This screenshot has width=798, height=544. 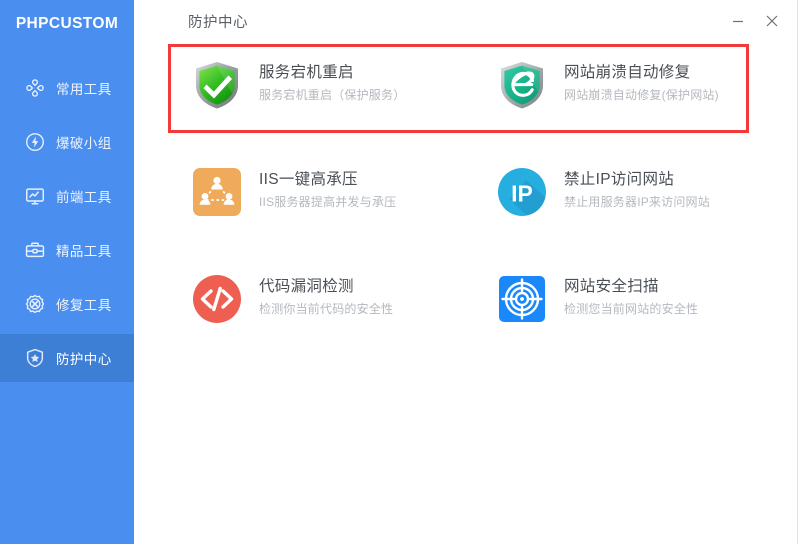 What do you see at coordinates (631, 295) in the screenshot?
I see `tool-tile-text: 网站安全扫描 检测您当前网站的安全性` at bounding box center [631, 295].